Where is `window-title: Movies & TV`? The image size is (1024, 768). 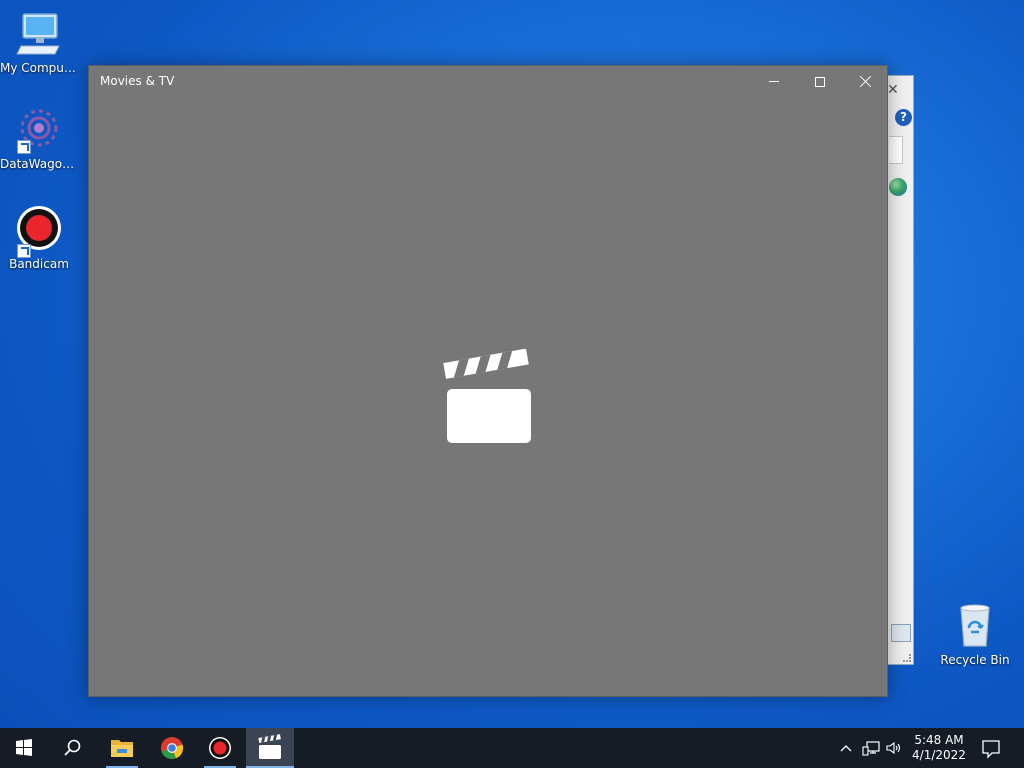
window-title: Movies & TV is located at coordinates (137, 81).